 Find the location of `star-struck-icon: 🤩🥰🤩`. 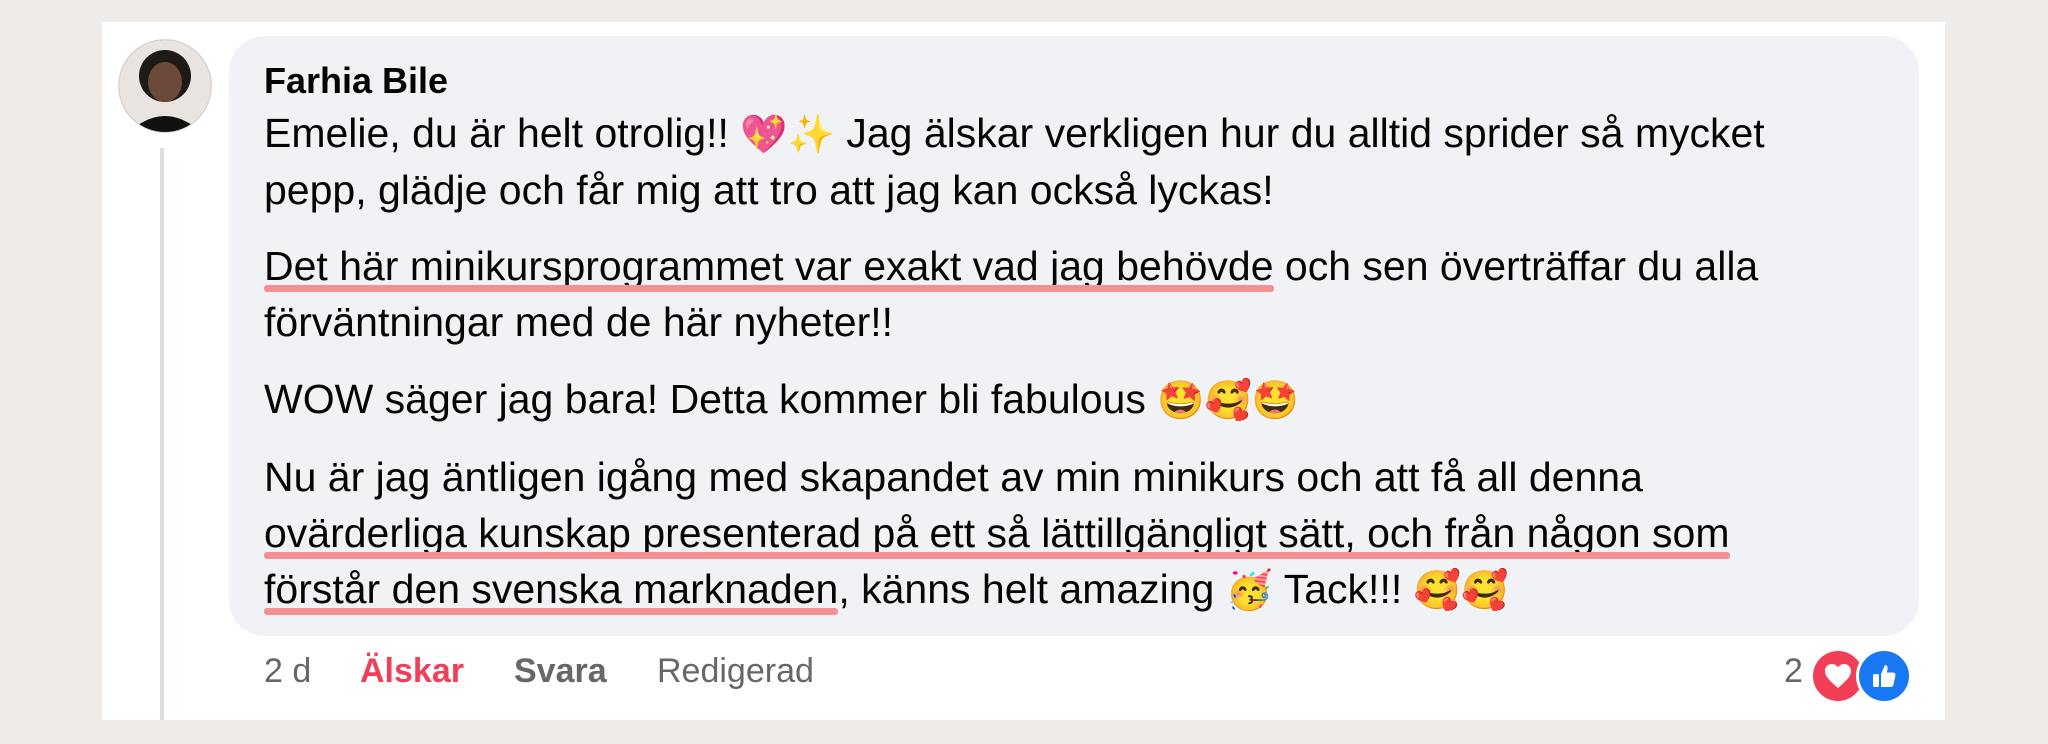

star-struck-icon: 🤩🥰🤩 is located at coordinates (1228, 400).